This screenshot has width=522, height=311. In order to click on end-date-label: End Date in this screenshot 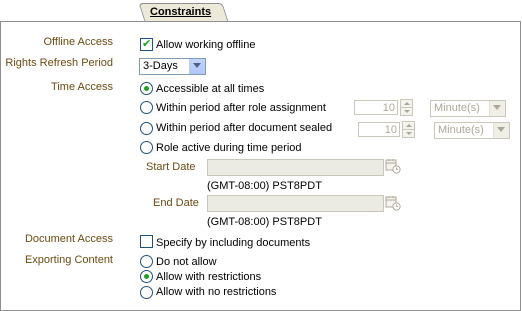, I will do `click(176, 203)`.